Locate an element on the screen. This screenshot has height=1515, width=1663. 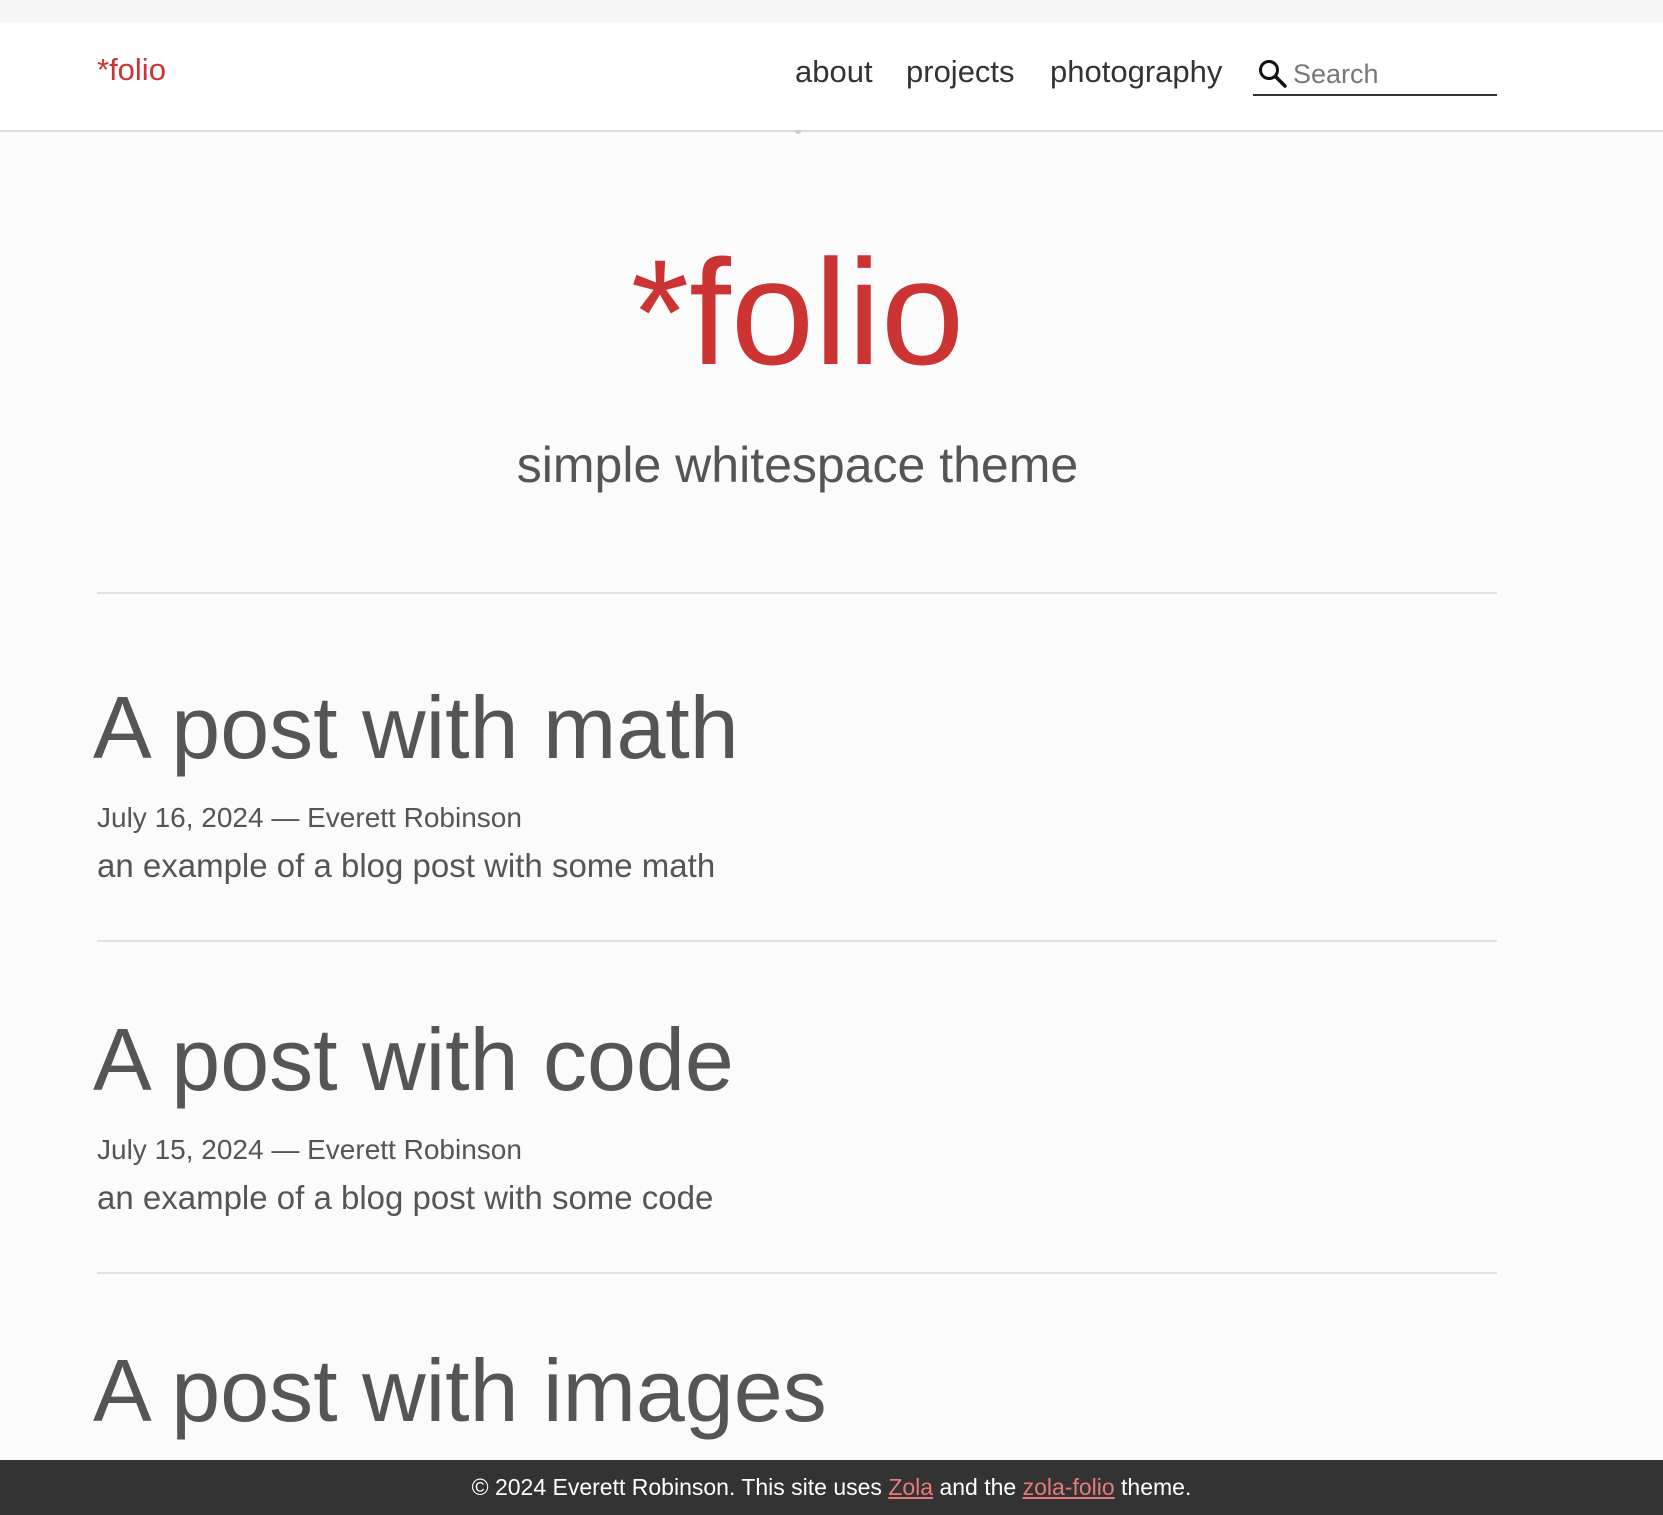
post-summary: an example of a blog post with some math is located at coordinates (406, 865).